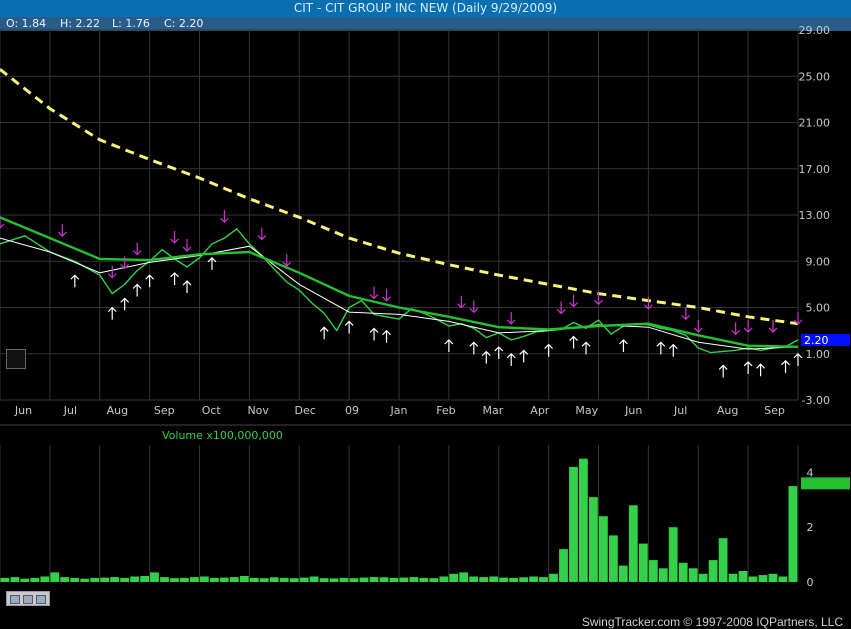 This screenshot has width=851, height=629. What do you see at coordinates (586, 410) in the screenshot?
I see `x-tick-label: May` at bounding box center [586, 410].